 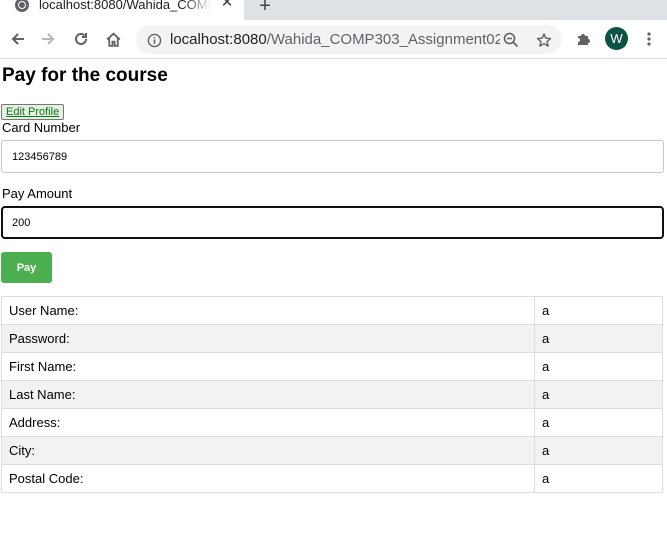 What do you see at coordinates (649, 39) in the screenshot?
I see `kebab-menu-icon` at bounding box center [649, 39].